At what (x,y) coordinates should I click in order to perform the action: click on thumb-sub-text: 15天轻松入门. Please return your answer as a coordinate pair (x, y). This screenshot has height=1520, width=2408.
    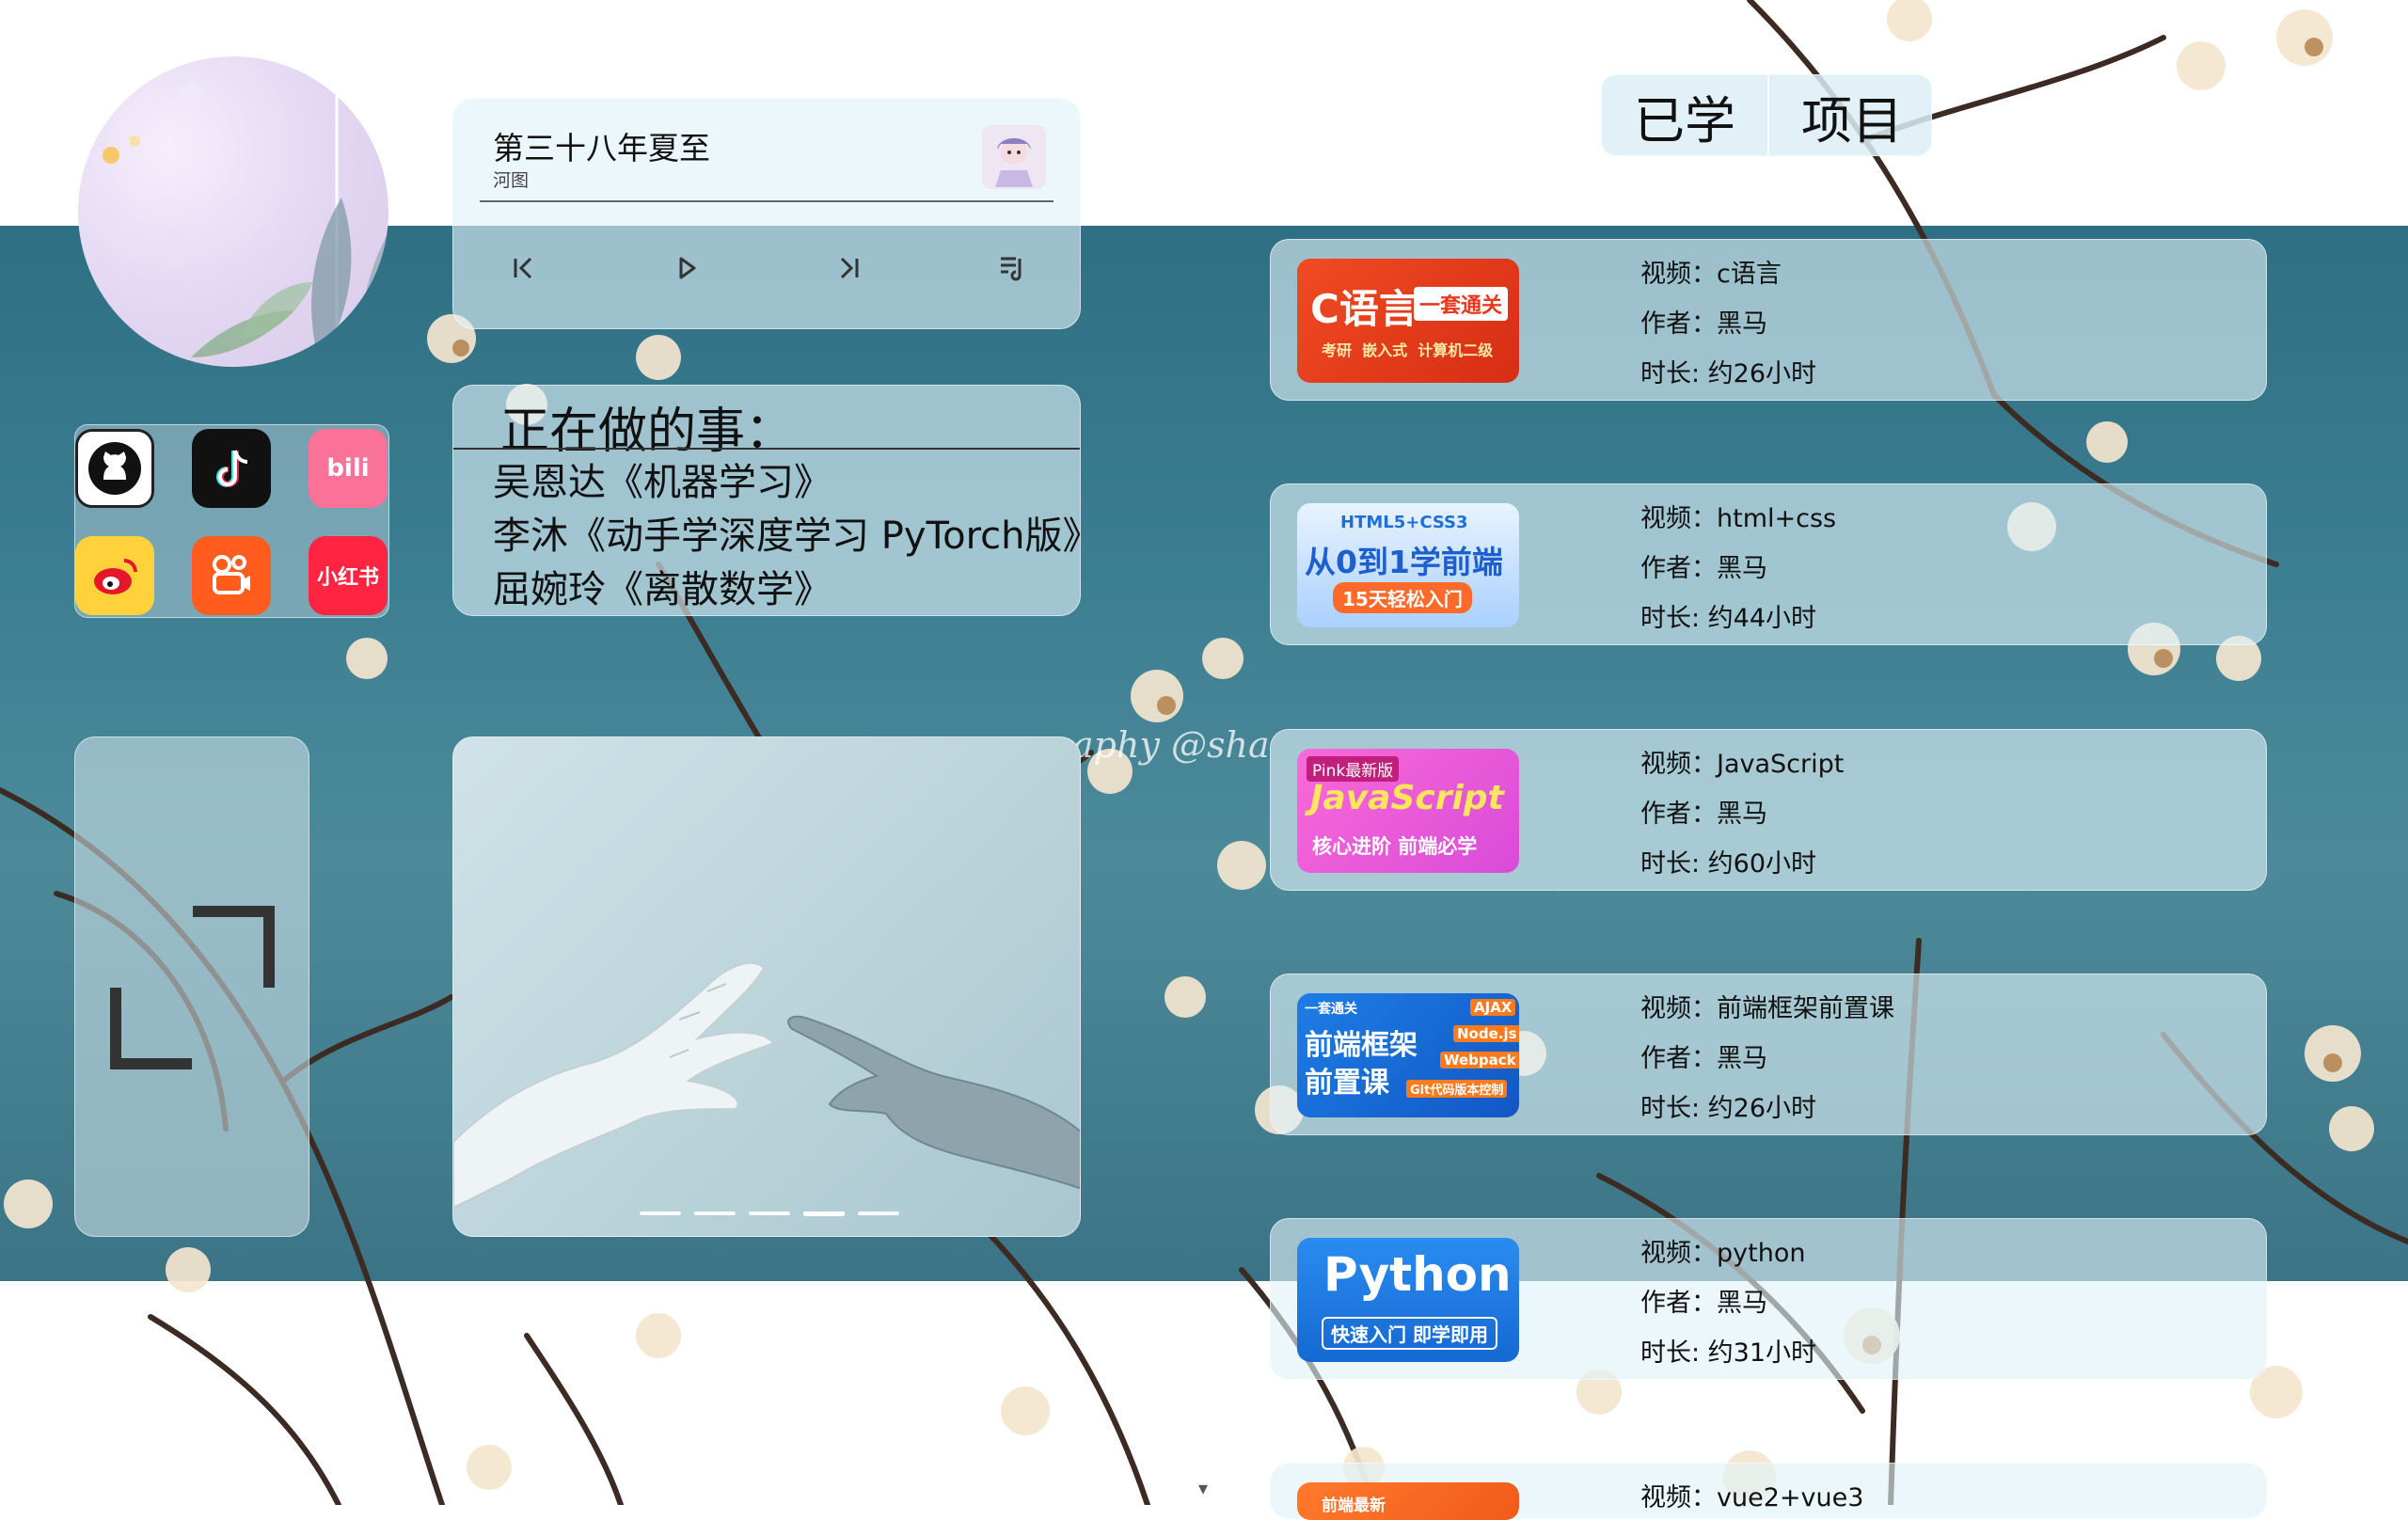
    Looking at the image, I should click on (1403, 597).